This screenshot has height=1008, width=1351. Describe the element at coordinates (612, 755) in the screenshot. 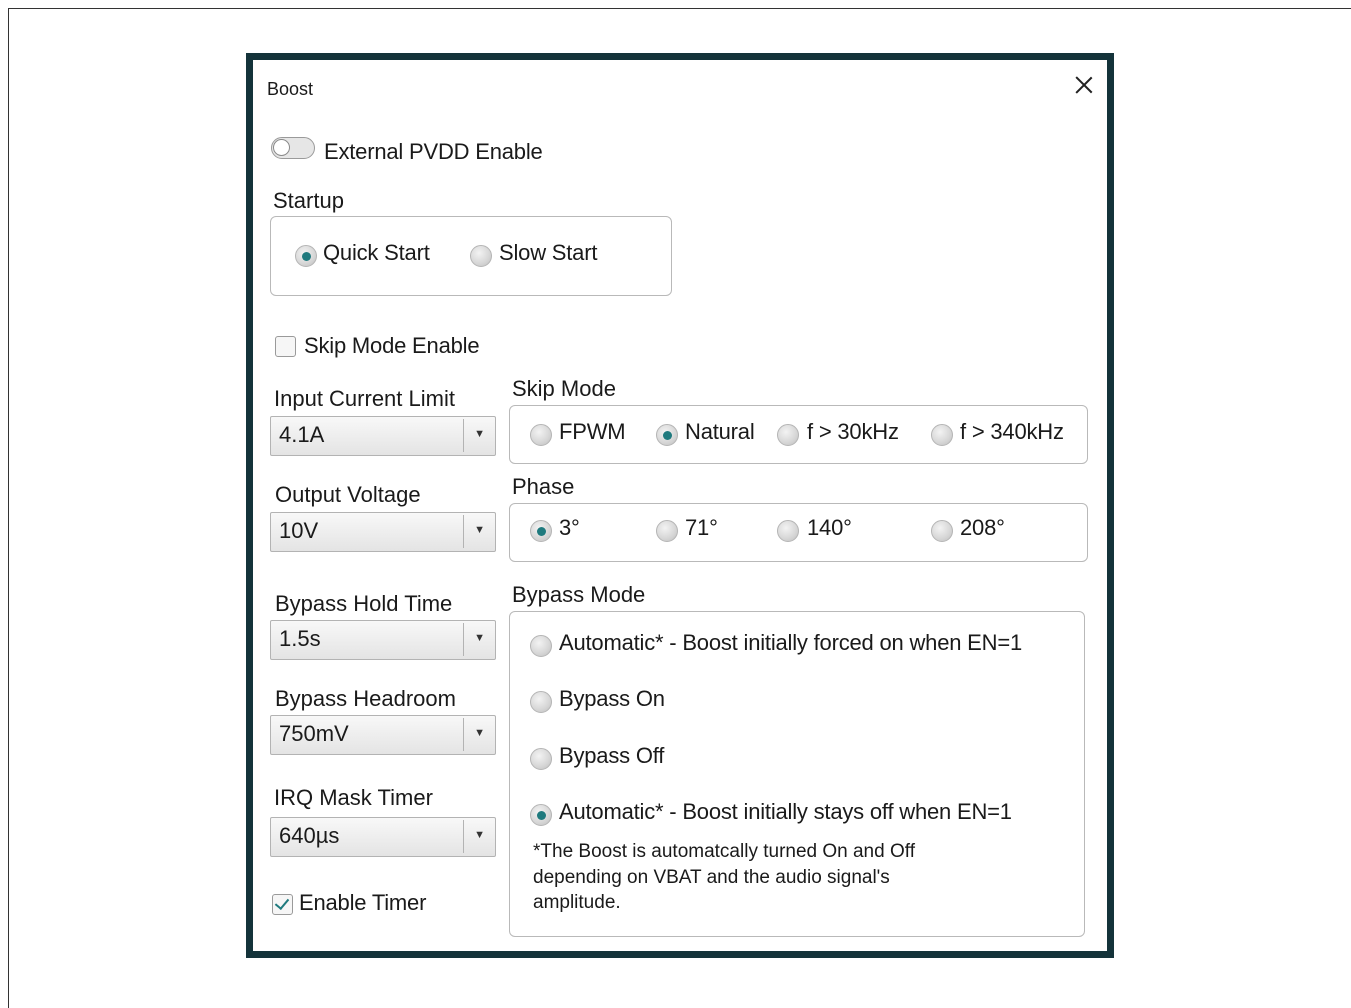

I see `bypass-off-label: Bypass Off` at that location.